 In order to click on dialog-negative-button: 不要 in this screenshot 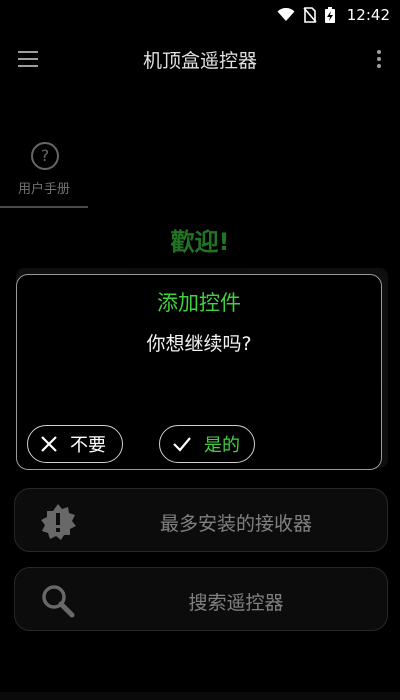, I will do `click(75, 444)`.